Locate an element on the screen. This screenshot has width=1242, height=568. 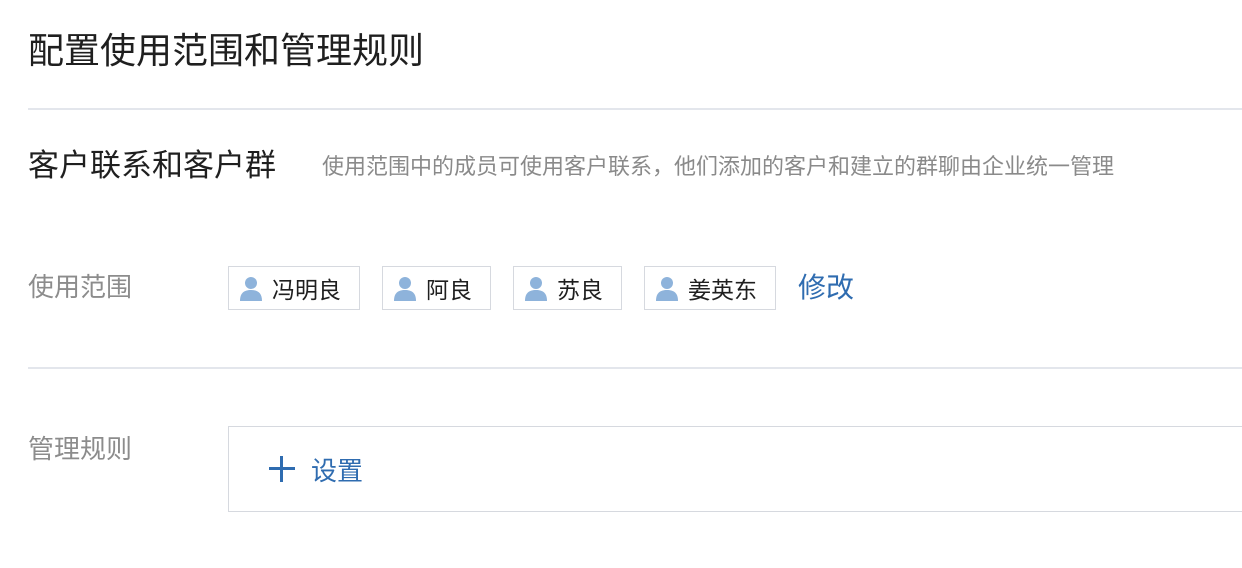
rules-box: 设置 is located at coordinates (735, 469).